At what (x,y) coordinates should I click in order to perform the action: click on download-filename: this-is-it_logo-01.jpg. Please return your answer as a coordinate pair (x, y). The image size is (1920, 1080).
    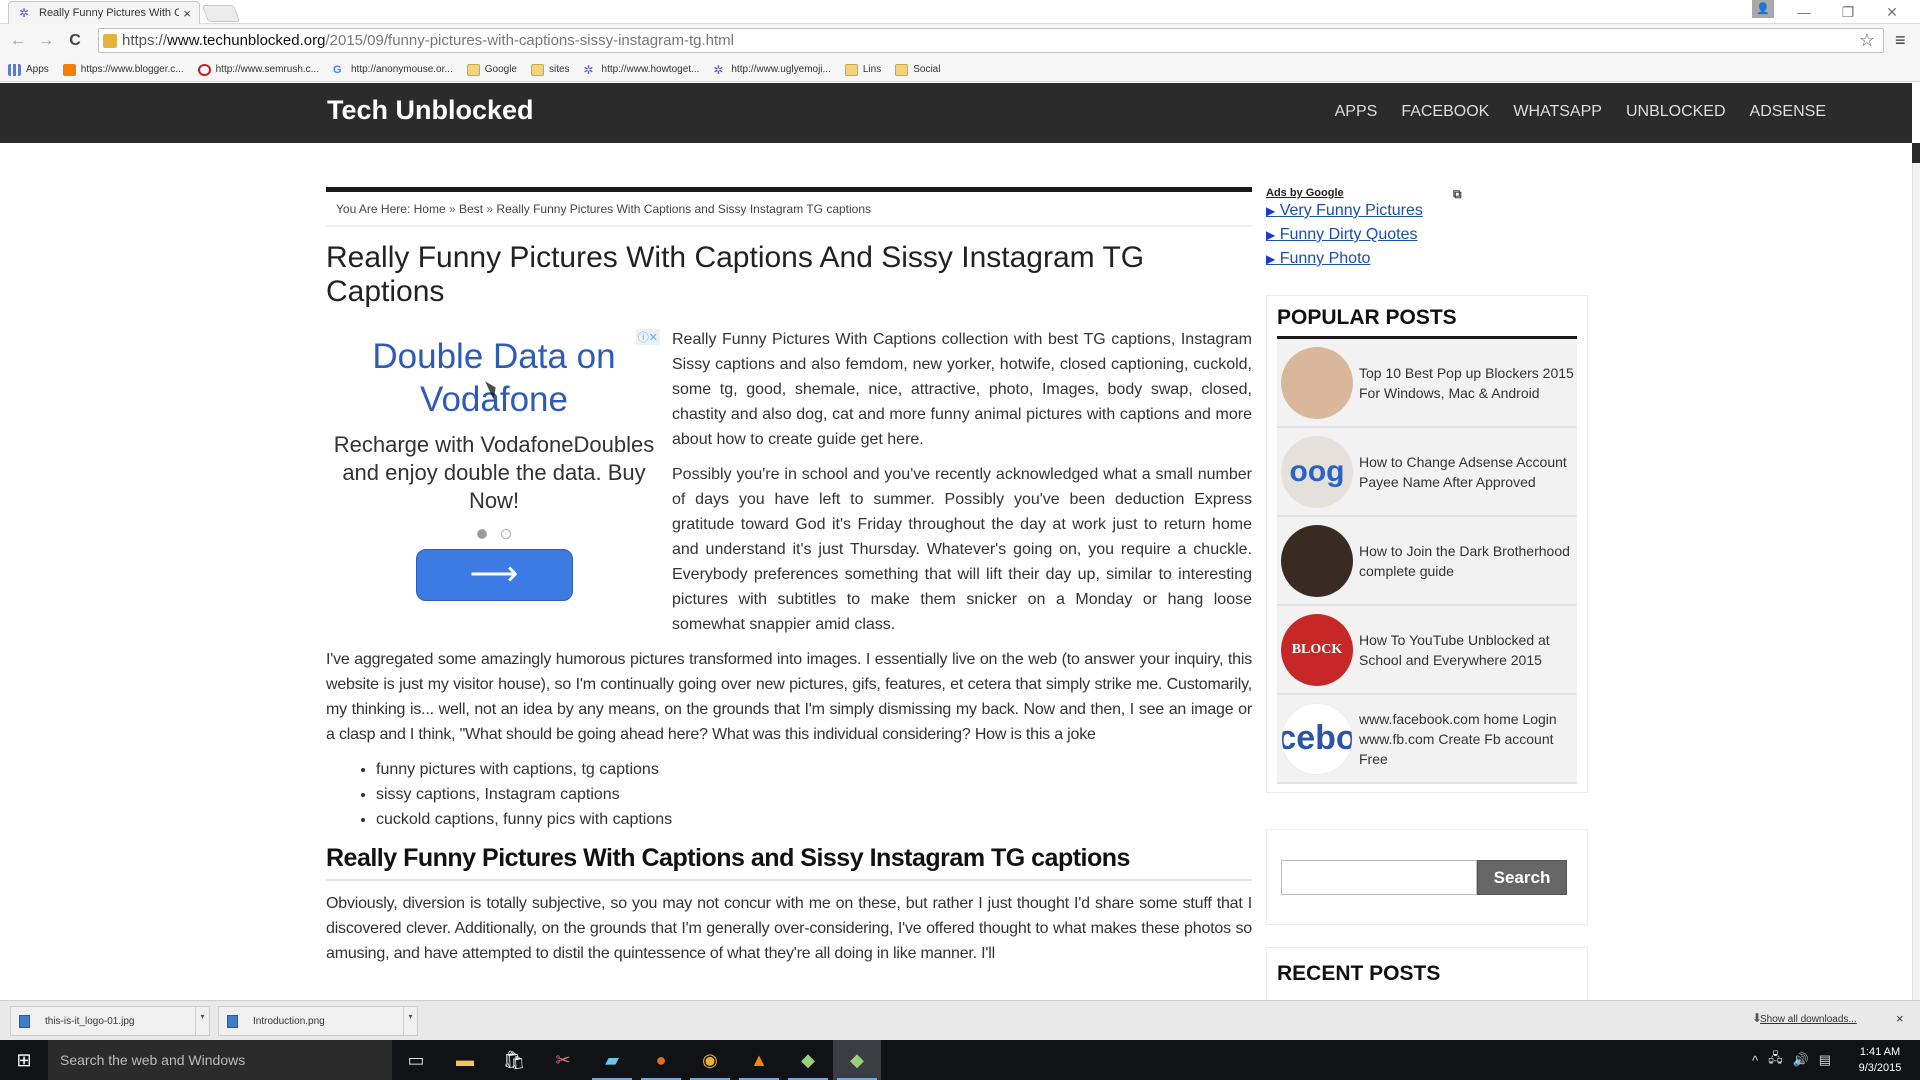
    Looking at the image, I should click on (90, 1021).